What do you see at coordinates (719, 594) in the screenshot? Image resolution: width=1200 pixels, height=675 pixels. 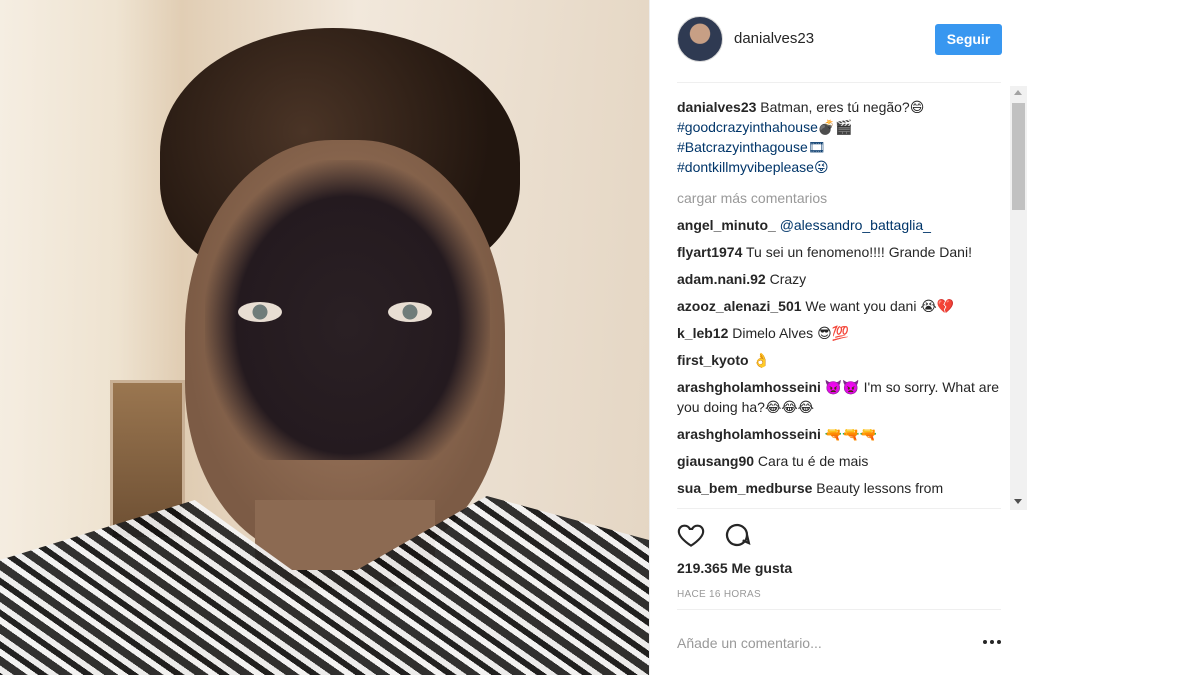 I see `post-timestamp: HACE 16 HORAS` at bounding box center [719, 594].